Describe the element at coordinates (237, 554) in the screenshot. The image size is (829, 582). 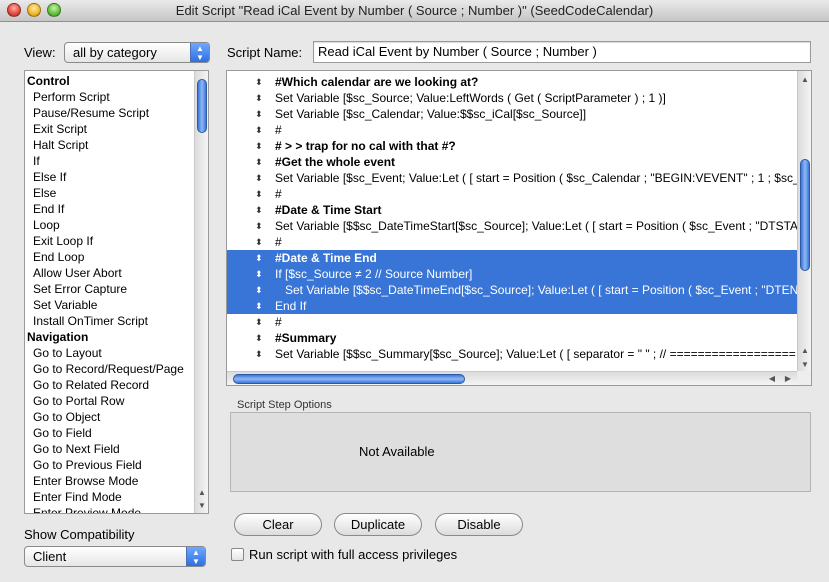
I see `full-access-checkbox` at that location.